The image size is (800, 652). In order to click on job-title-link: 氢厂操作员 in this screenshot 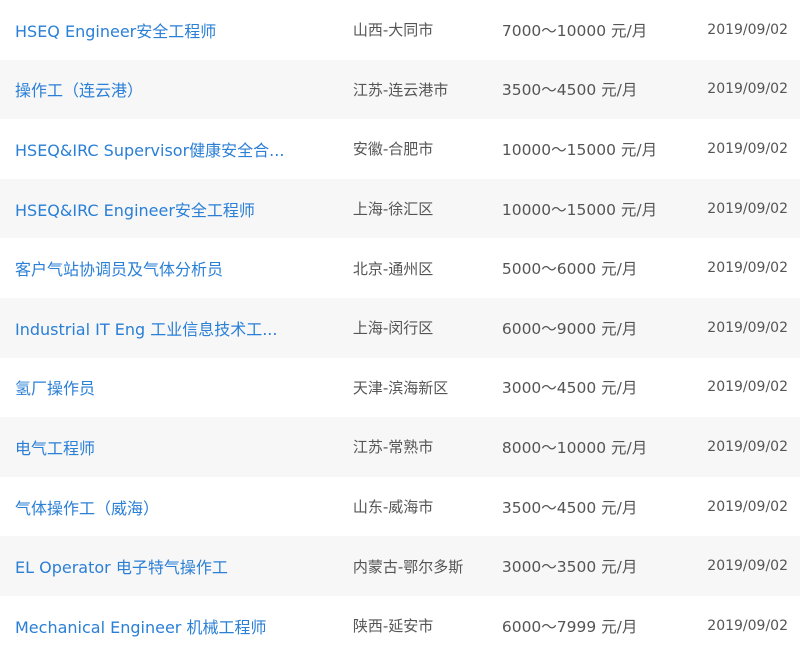, I will do `click(176, 387)`.